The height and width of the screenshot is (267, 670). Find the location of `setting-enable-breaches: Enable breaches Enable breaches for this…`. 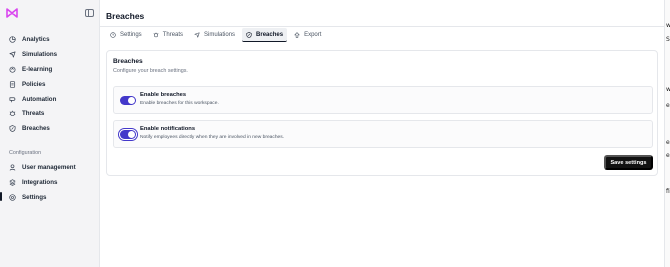

setting-enable-breaches: Enable breaches Enable breaches for this… is located at coordinates (383, 100).